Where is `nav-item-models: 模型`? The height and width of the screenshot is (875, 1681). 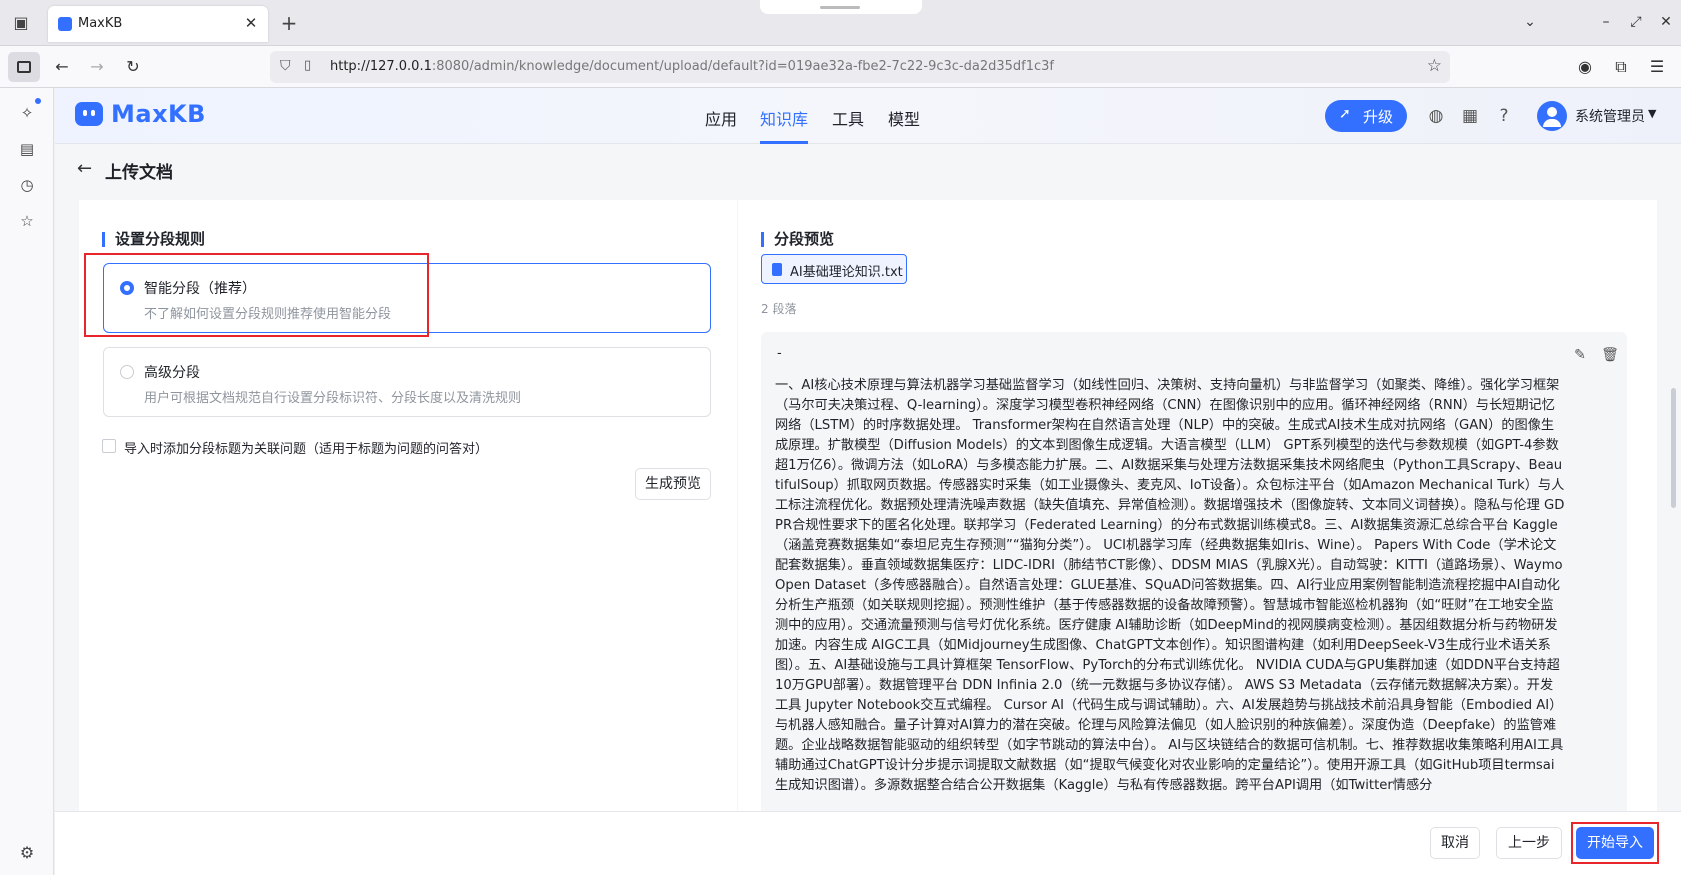 nav-item-models: 模型 is located at coordinates (904, 118).